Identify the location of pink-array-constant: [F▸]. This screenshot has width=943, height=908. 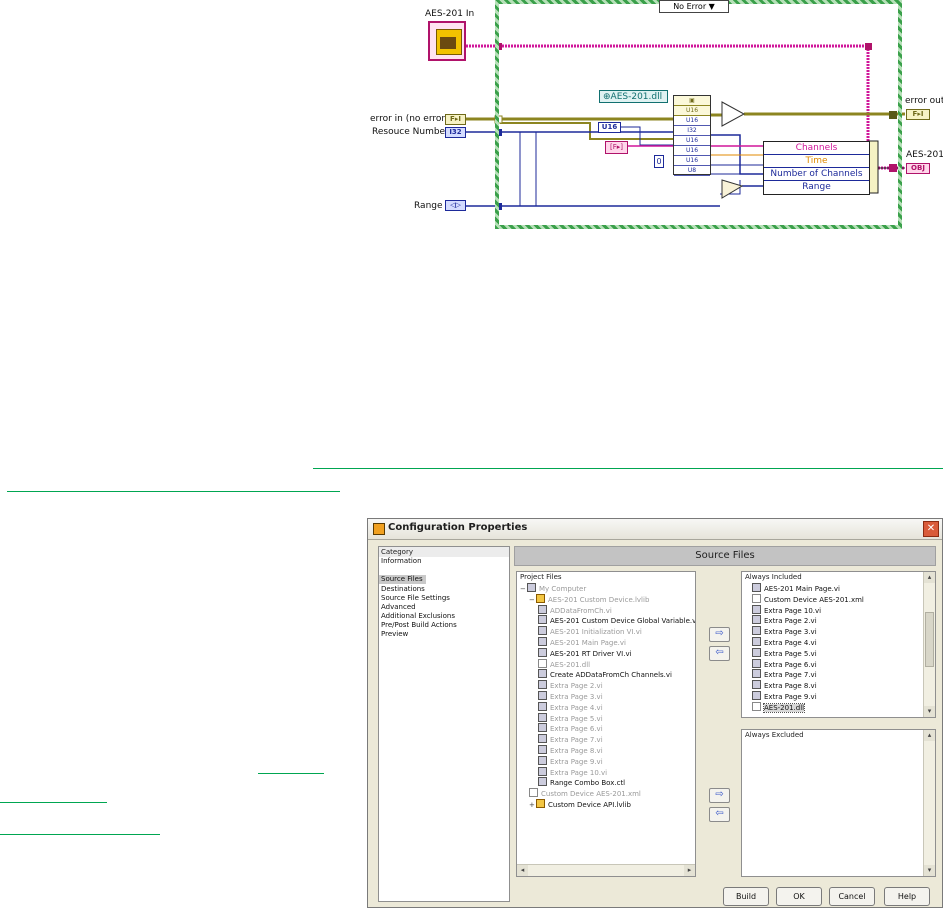
(616, 147).